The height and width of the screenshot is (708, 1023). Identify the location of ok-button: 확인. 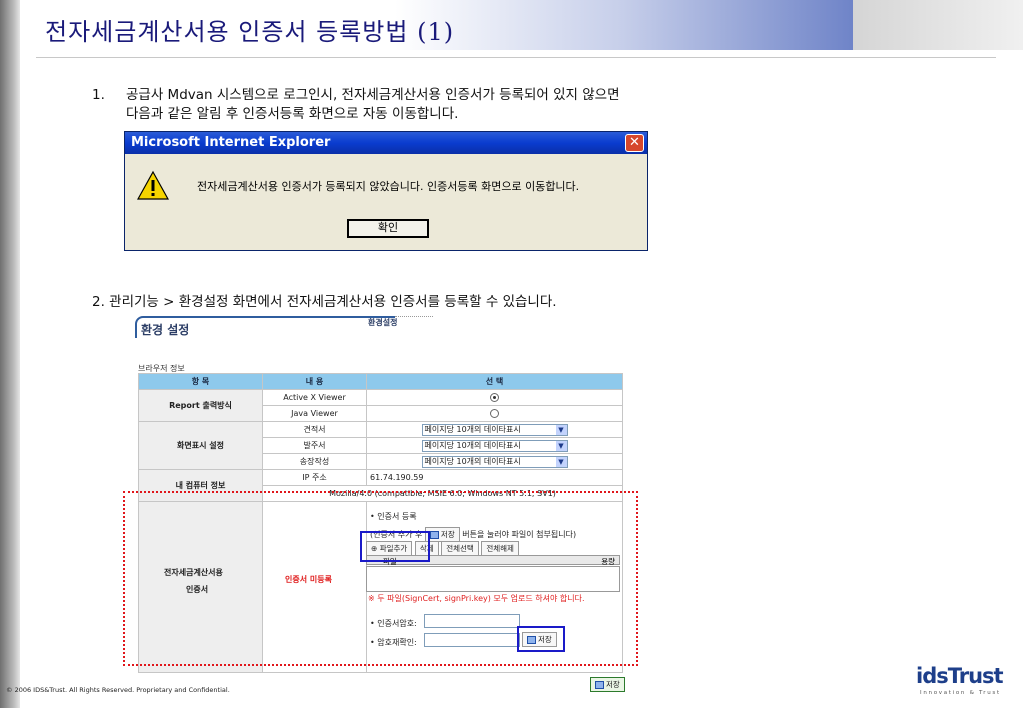
(388, 228).